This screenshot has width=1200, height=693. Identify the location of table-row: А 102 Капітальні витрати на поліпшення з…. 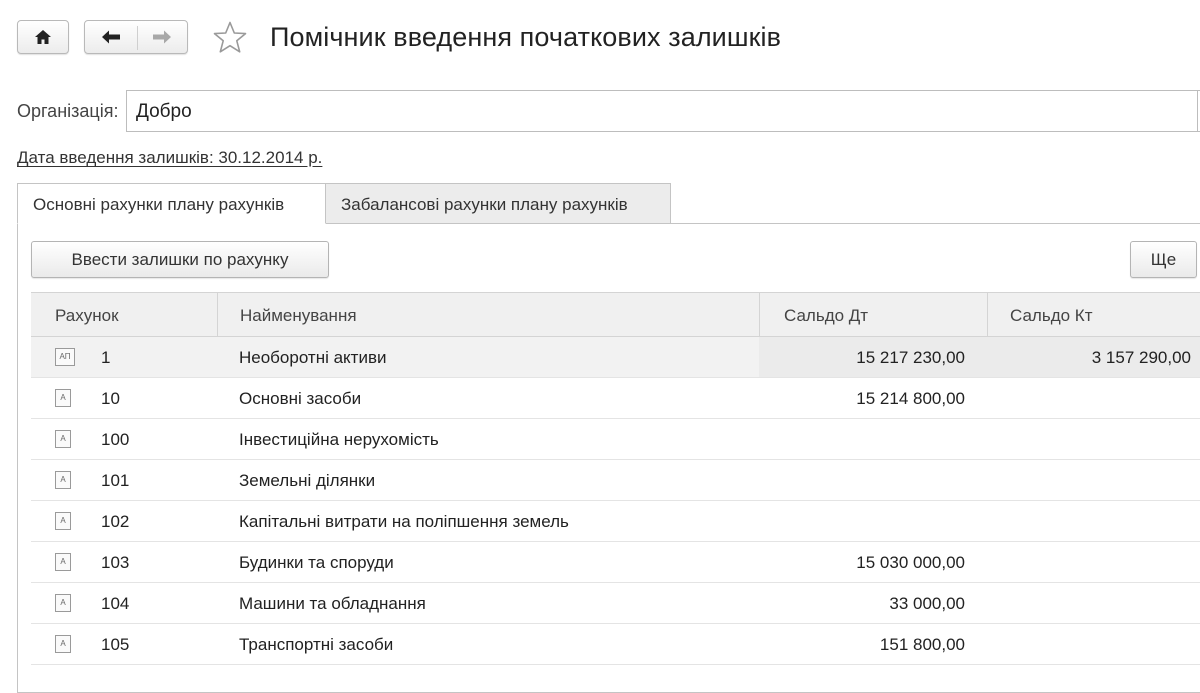
(615, 521).